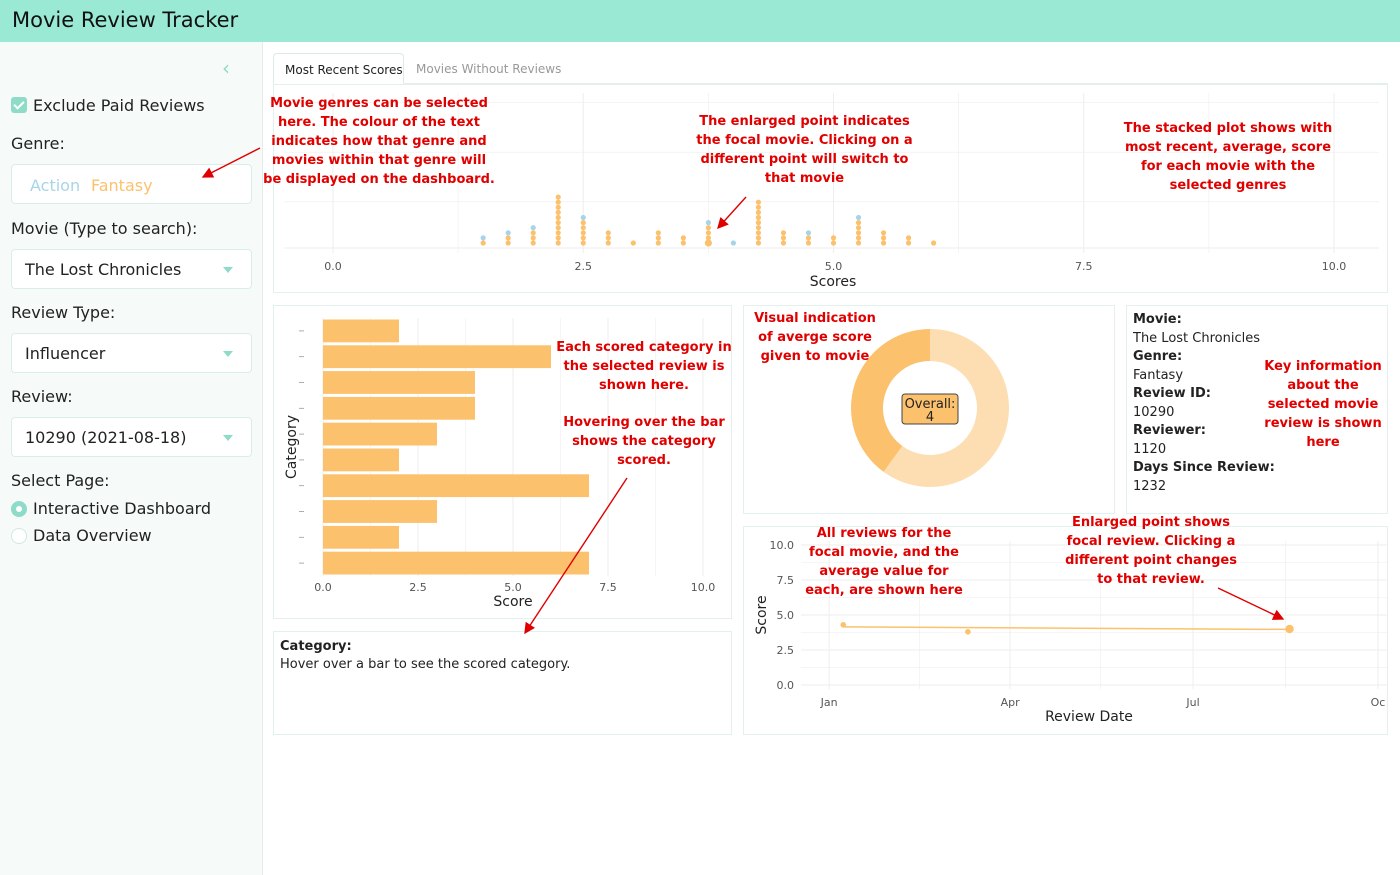  Describe the element at coordinates (323, 587) in the screenshot. I see `x-tick-label: 0.0` at that location.